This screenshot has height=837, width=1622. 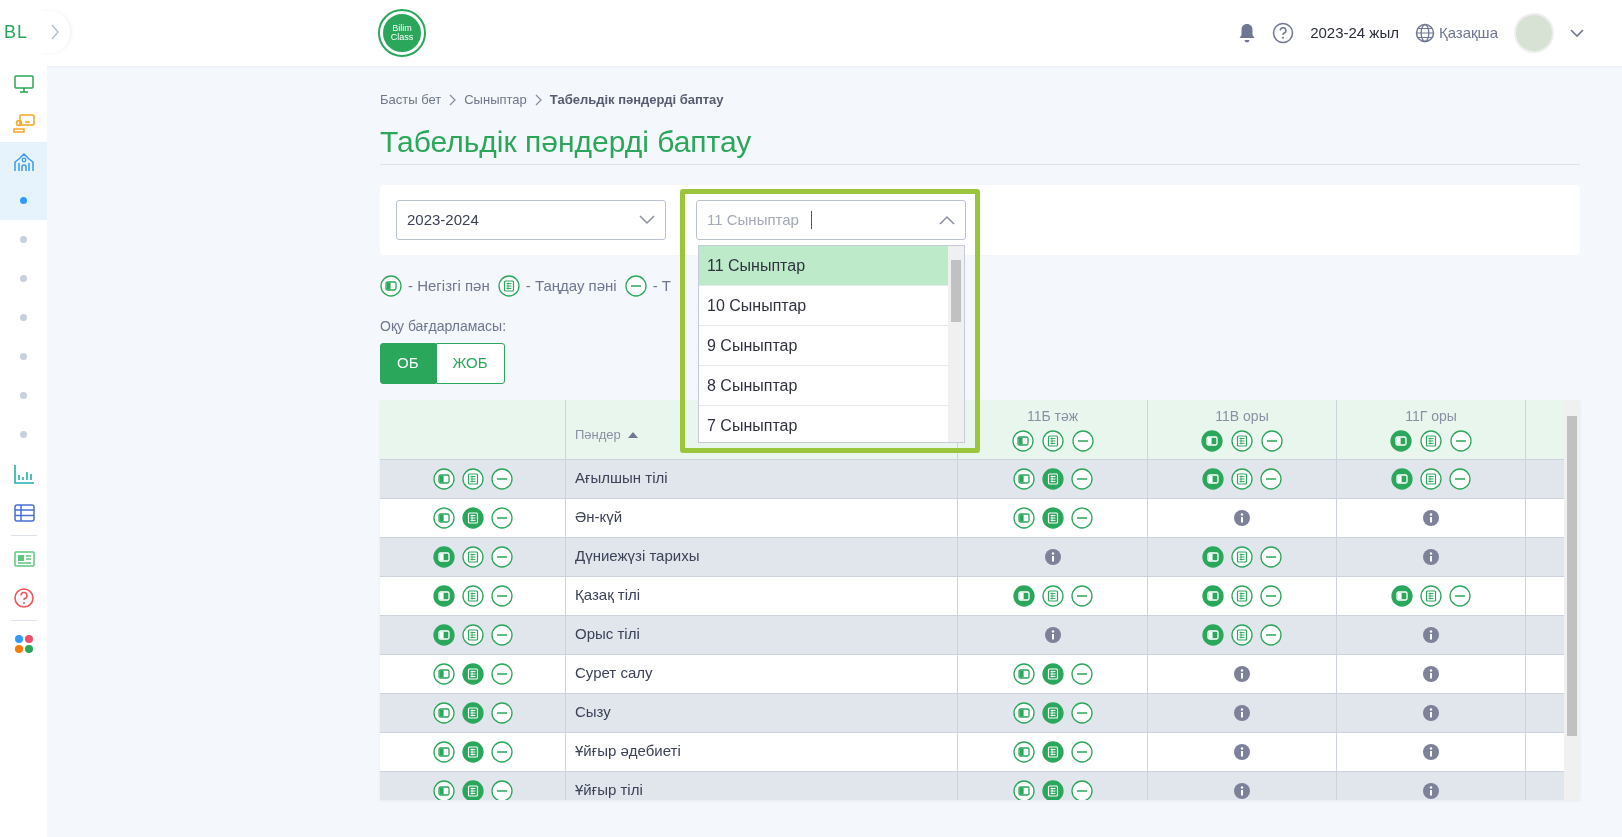 What do you see at coordinates (408, 363) in the screenshot?
I see `program-toggle: ОБ` at bounding box center [408, 363].